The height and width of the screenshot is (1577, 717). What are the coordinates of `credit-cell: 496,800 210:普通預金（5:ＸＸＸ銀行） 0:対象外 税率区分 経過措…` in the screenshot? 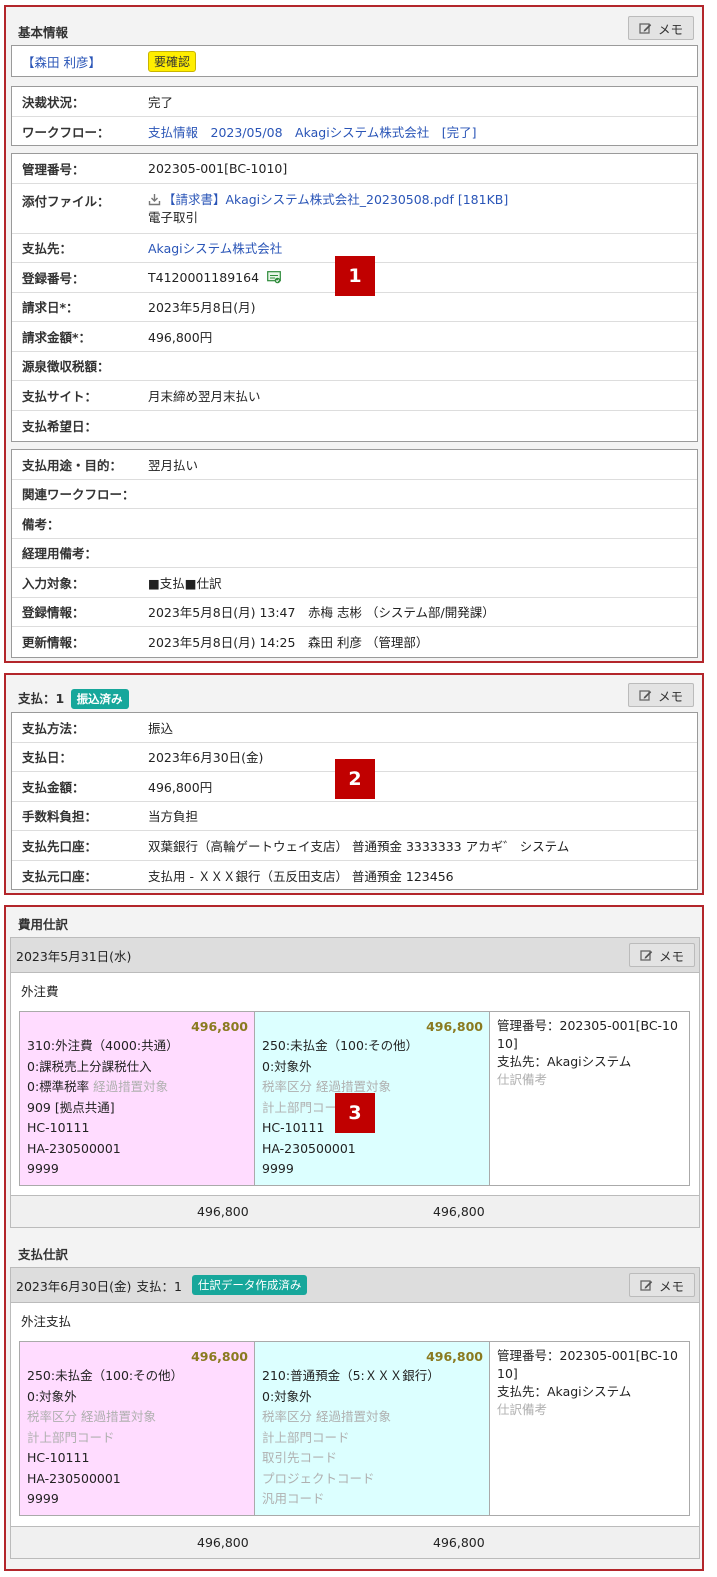 It's located at (372, 1428).